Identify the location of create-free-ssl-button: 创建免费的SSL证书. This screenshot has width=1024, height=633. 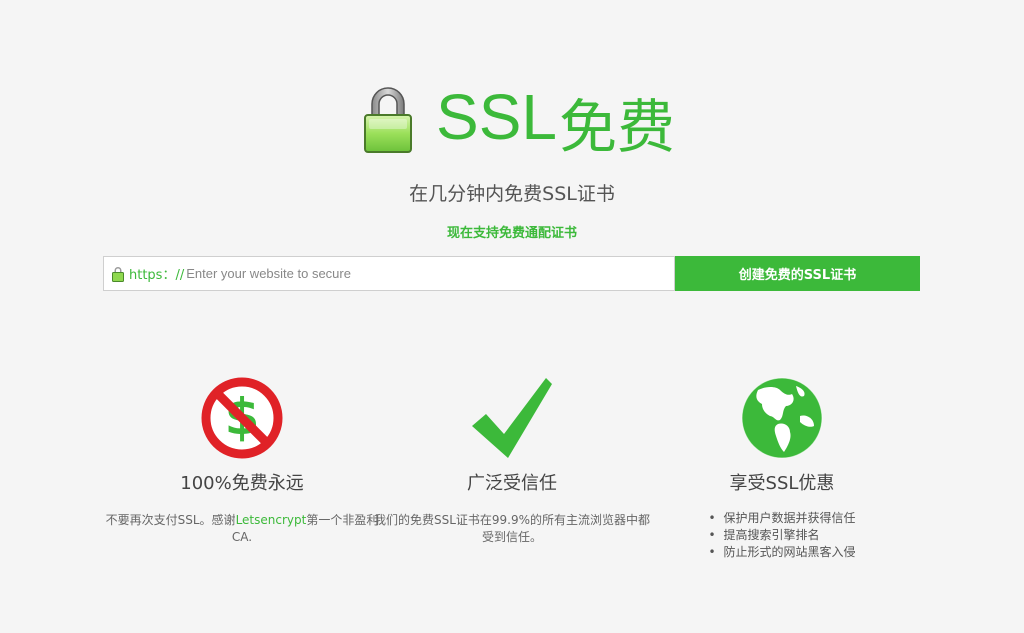
(797, 273).